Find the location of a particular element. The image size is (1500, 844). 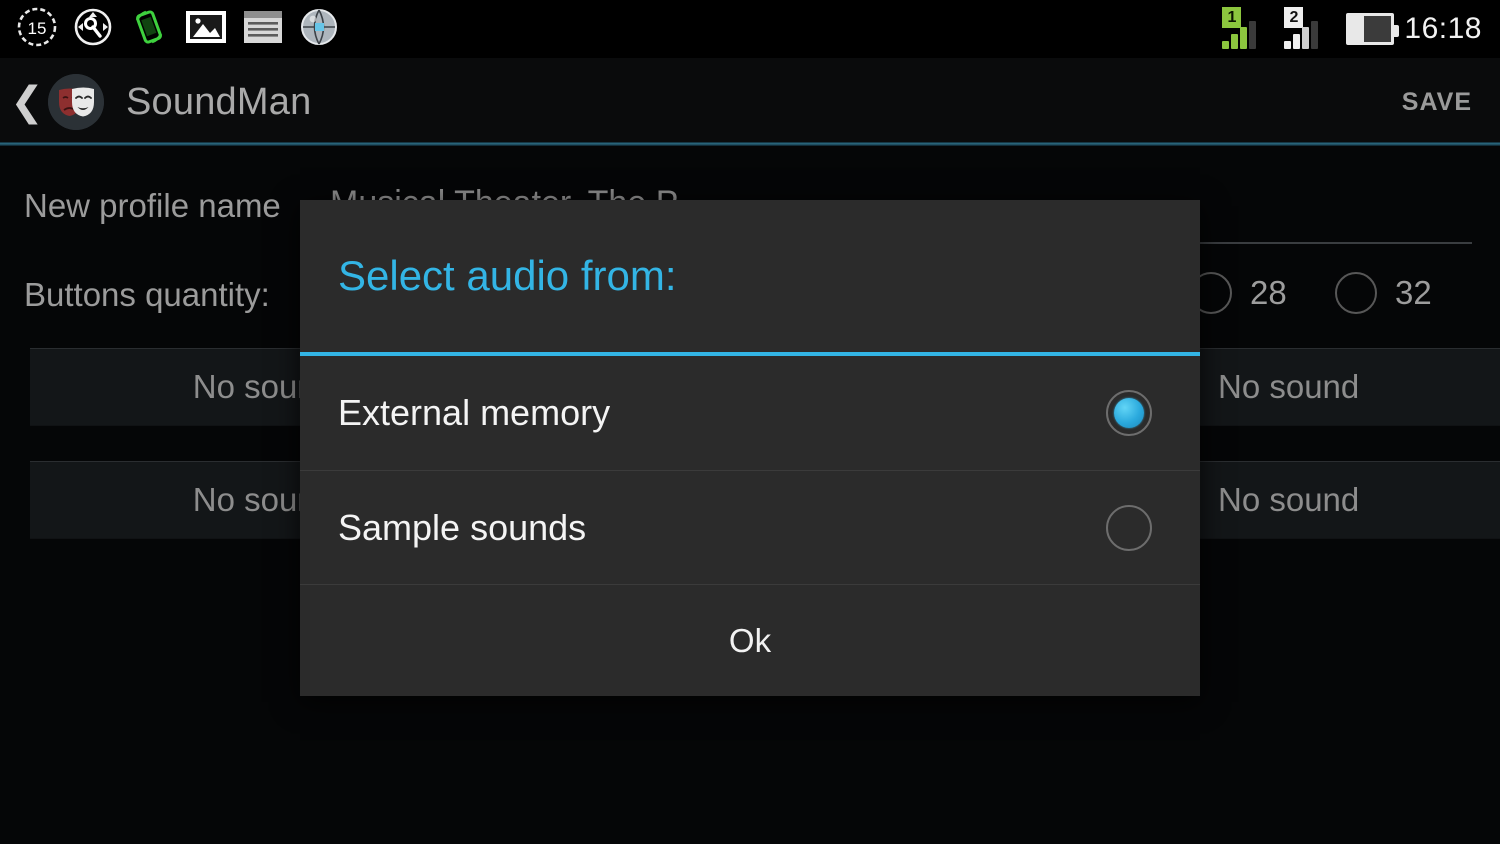

sim2-signal-bars is located at coordinates (1301, 35).